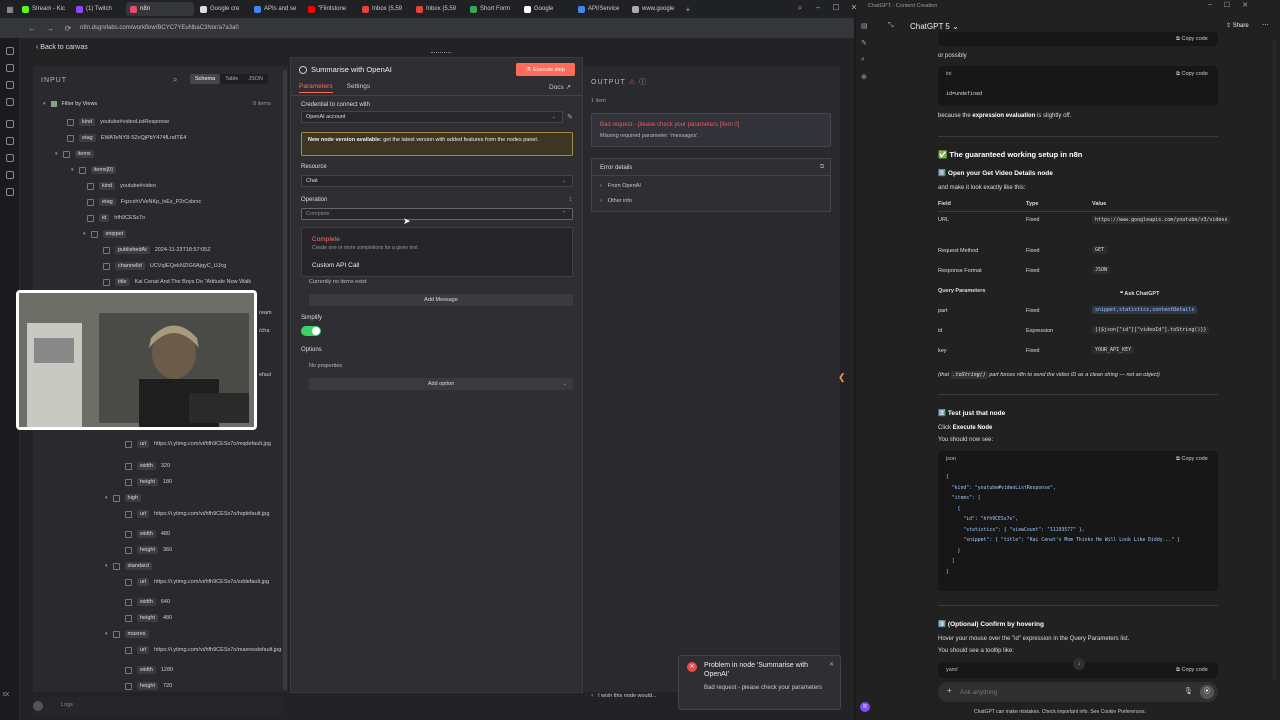 This screenshot has height=720, width=1280. Describe the element at coordinates (316, 88) in the screenshot. I see `tab-parameters: Parameters` at that location.